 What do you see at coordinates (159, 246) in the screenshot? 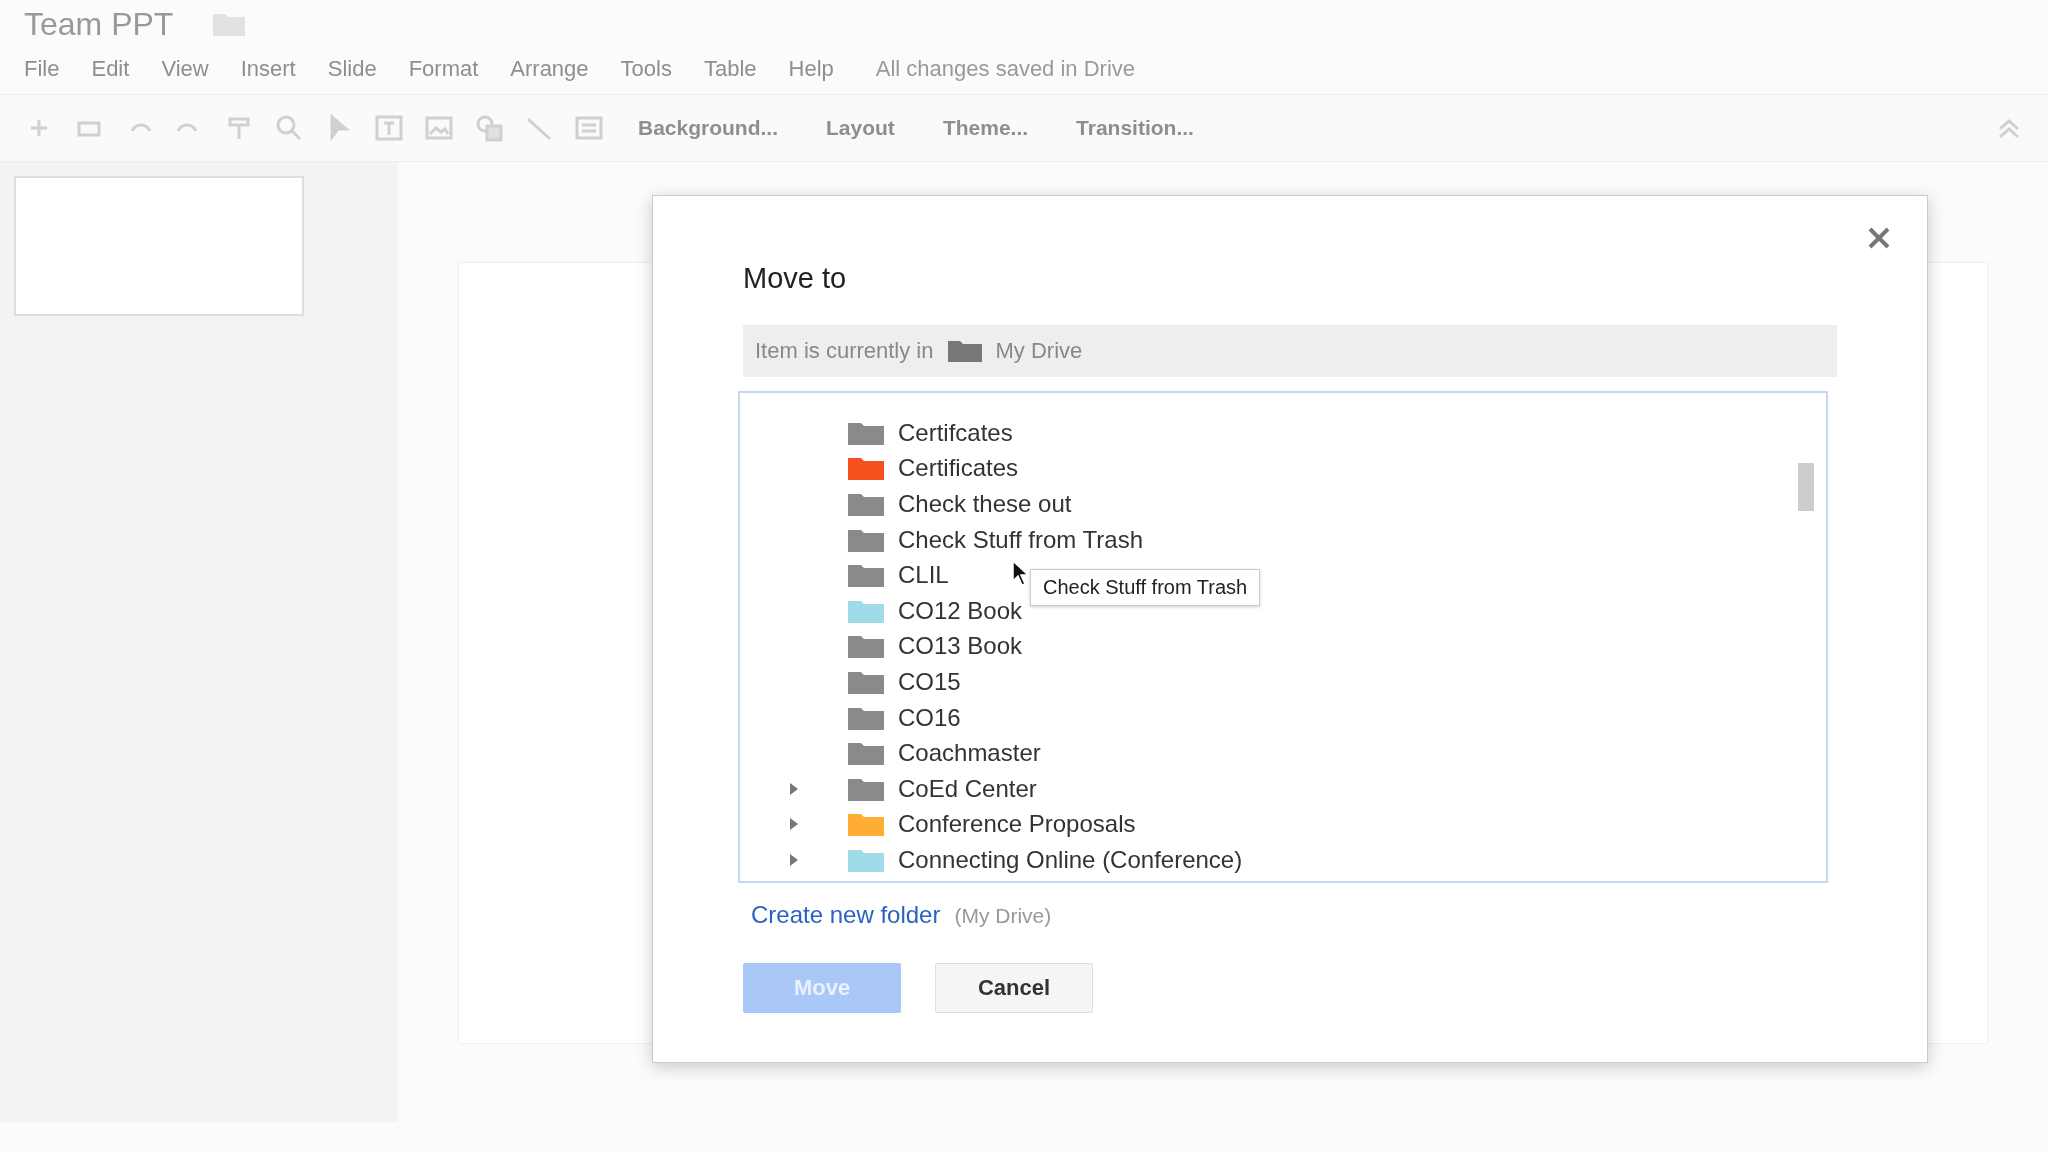
I see `slide-thumbnail` at bounding box center [159, 246].